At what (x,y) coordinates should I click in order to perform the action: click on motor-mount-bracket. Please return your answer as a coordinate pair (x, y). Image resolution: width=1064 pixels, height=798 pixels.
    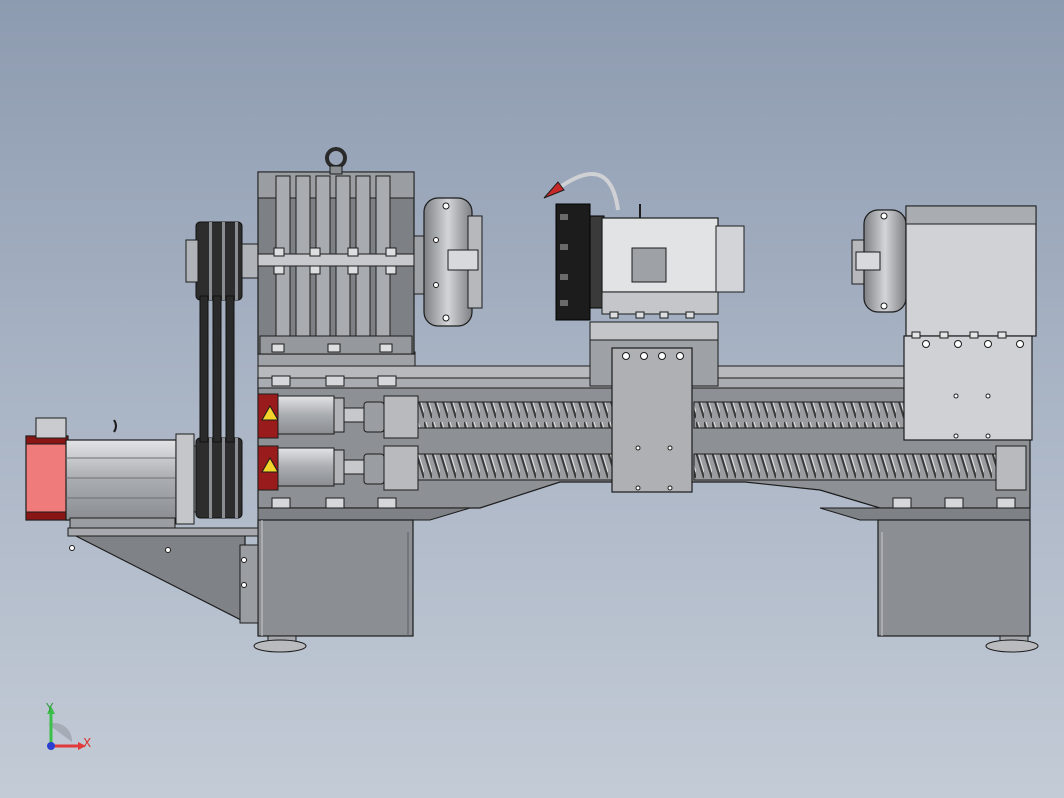
    Looking at the image, I should click on (163, 575).